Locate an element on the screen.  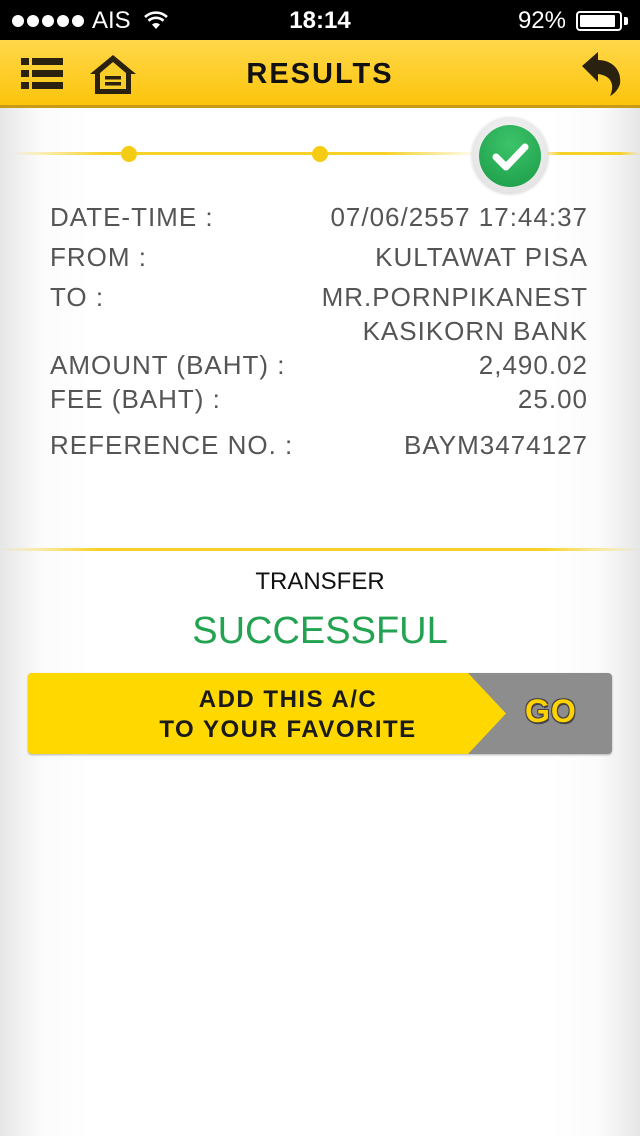
progress-line is located at coordinates (245, 153).